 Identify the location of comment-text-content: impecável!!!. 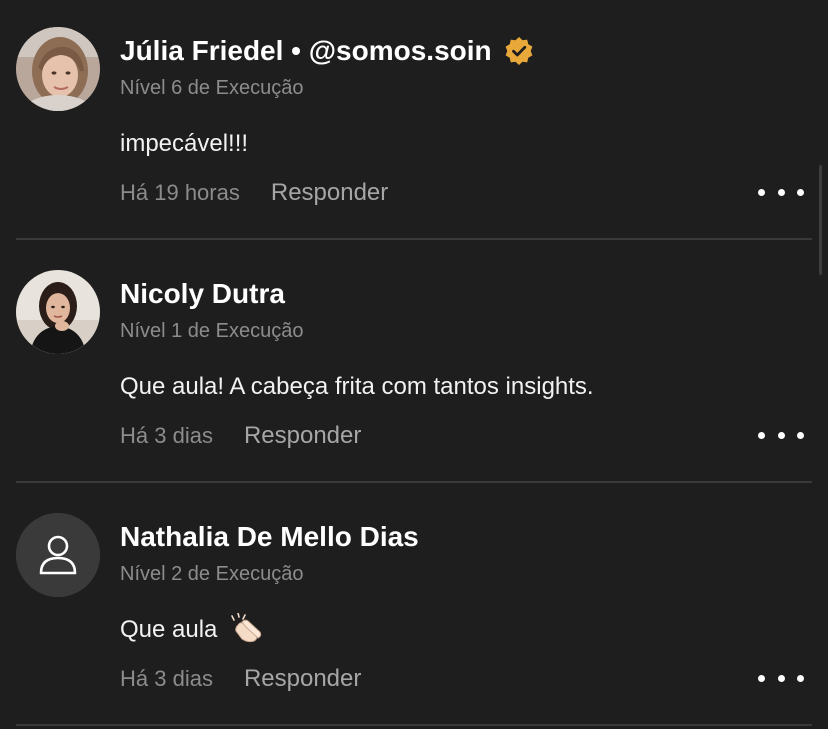
(184, 143).